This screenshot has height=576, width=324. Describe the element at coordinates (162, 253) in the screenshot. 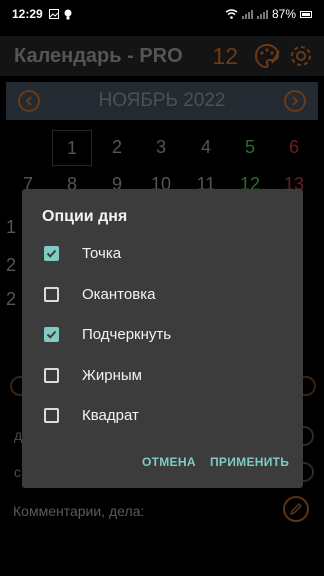

I see `option-dot: Точка` at that location.